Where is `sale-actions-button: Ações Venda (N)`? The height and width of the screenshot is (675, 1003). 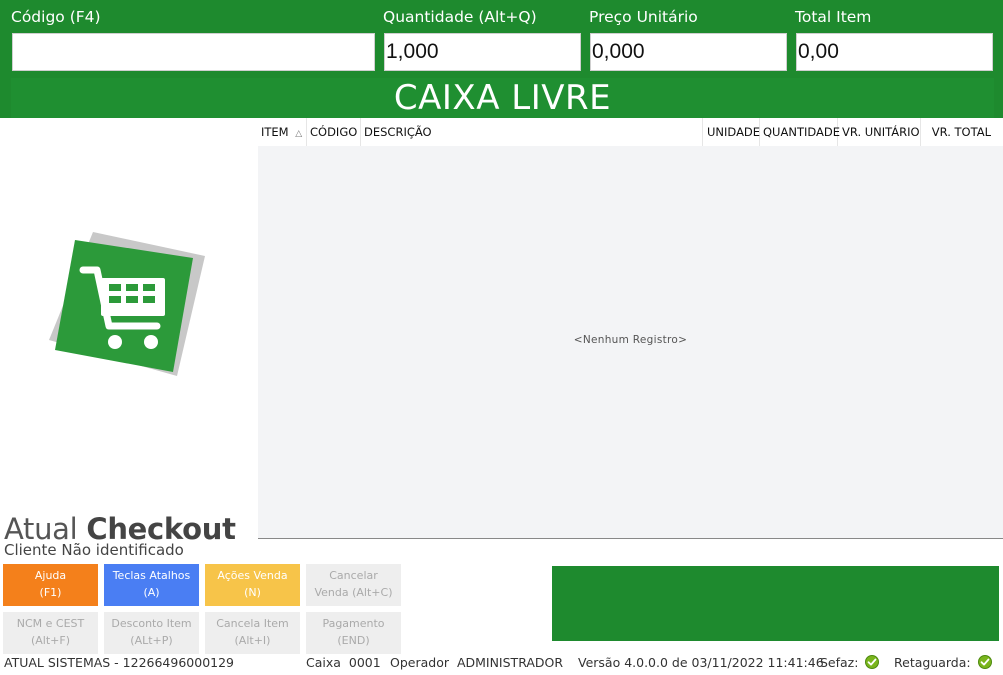 sale-actions-button: Ações Venda (N) is located at coordinates (252, 585).